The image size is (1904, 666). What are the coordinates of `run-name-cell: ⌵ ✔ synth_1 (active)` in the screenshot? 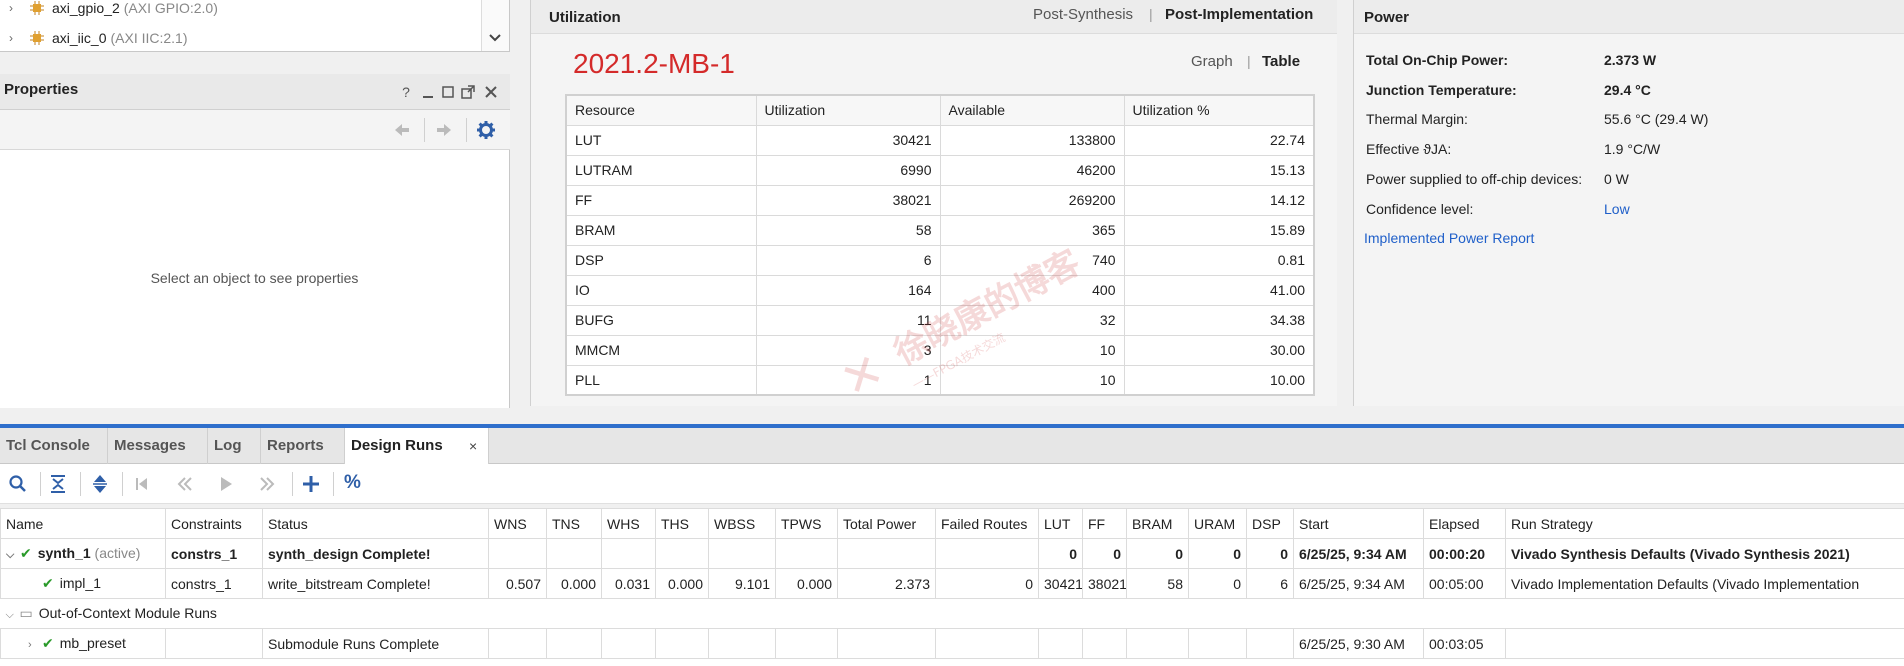 It's located at (83, 553).